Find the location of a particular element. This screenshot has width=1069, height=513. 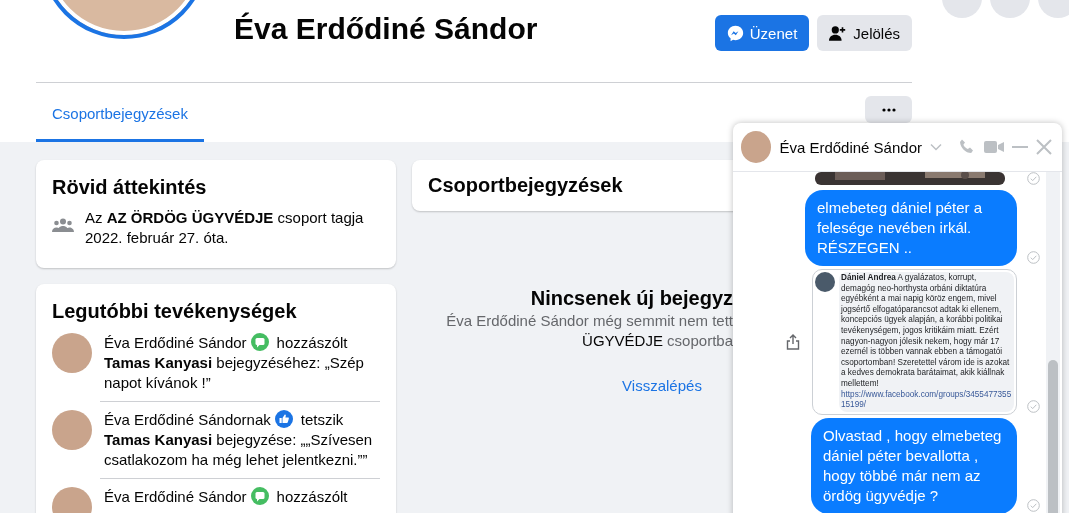

activity-text: Tamas Kanyasi bejegyzése: „„Szívesen csatlakozom ha még lehet jelentkezni.”” is located at coordinates (239, 450).